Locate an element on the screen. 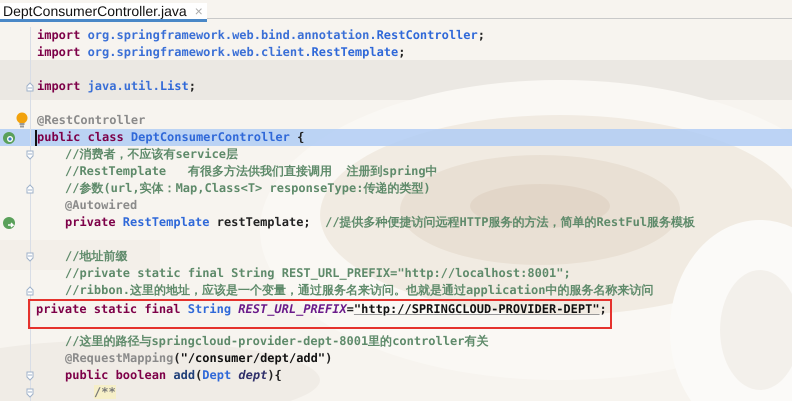 This screenshot has height=401, width=792. code-line: //参数(url,实体：Map,Class<T> responseType:传递的类型) is located at coordinates (248, 188).